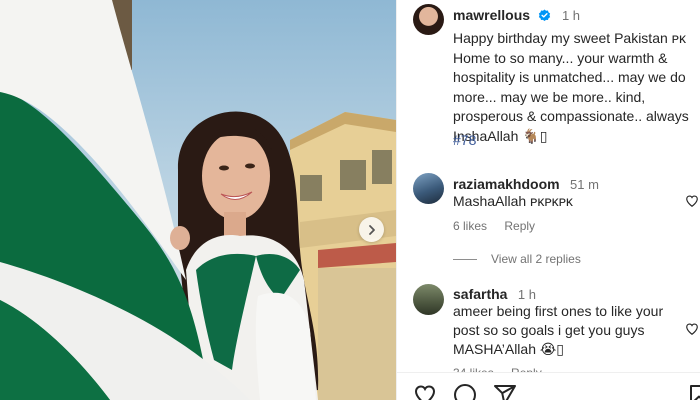 This screenshot has width=700, height=400. I want to click on face, so click(236, 176).